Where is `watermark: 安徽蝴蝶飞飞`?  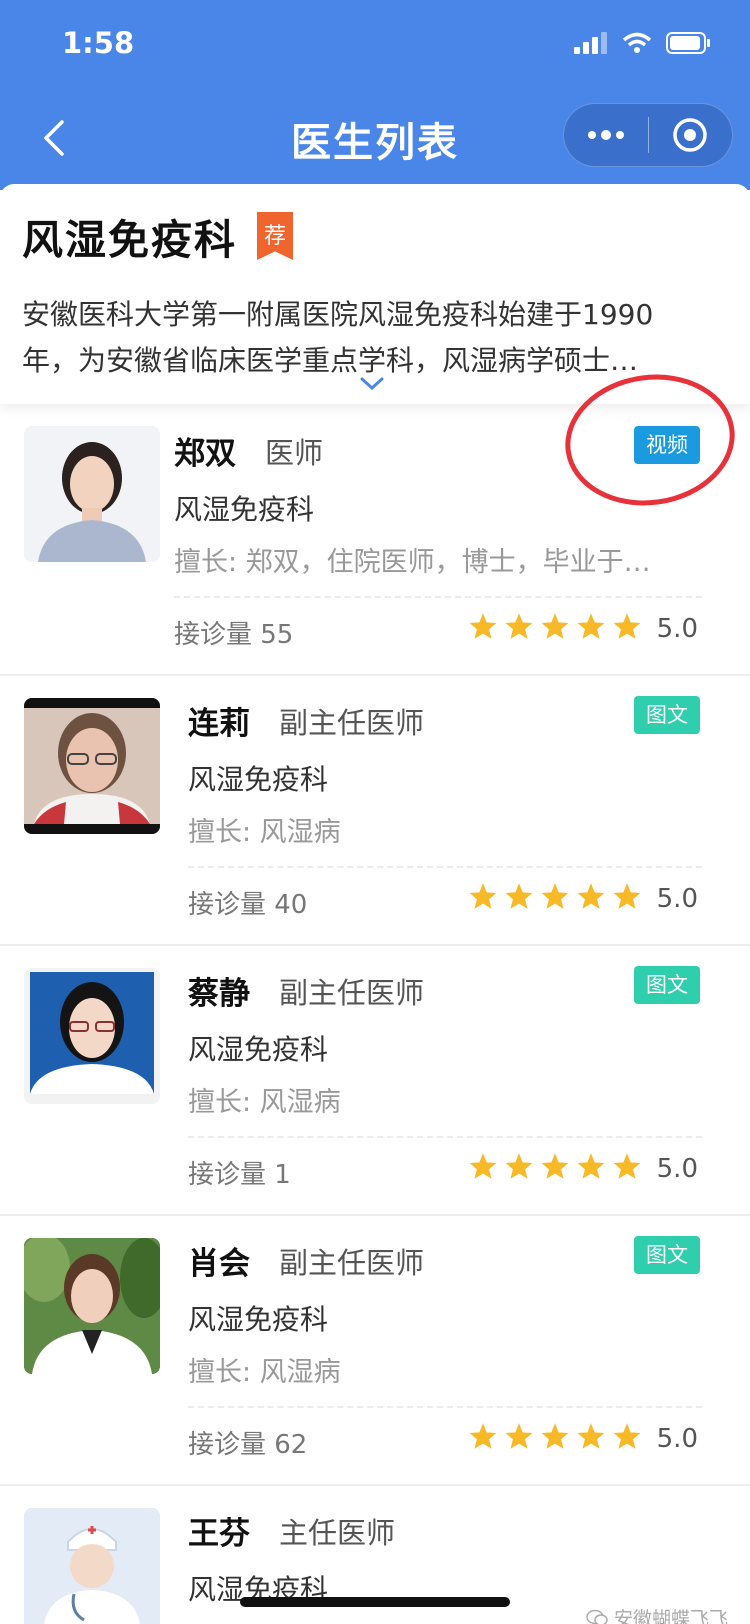 watermark: 安徽蝴蝶飞飞 is located at coordinates (657, 1614).